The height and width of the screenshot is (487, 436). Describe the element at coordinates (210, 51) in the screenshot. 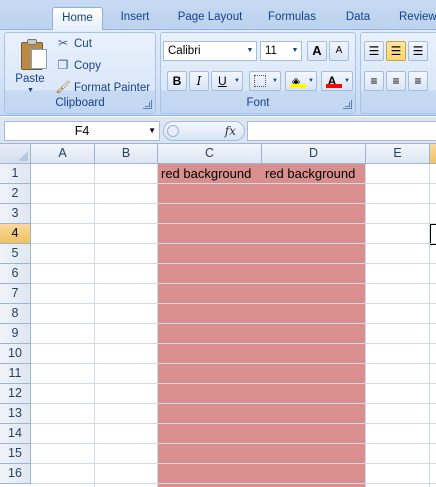

I see `font-name-combo: Calibri ▼` at that location.